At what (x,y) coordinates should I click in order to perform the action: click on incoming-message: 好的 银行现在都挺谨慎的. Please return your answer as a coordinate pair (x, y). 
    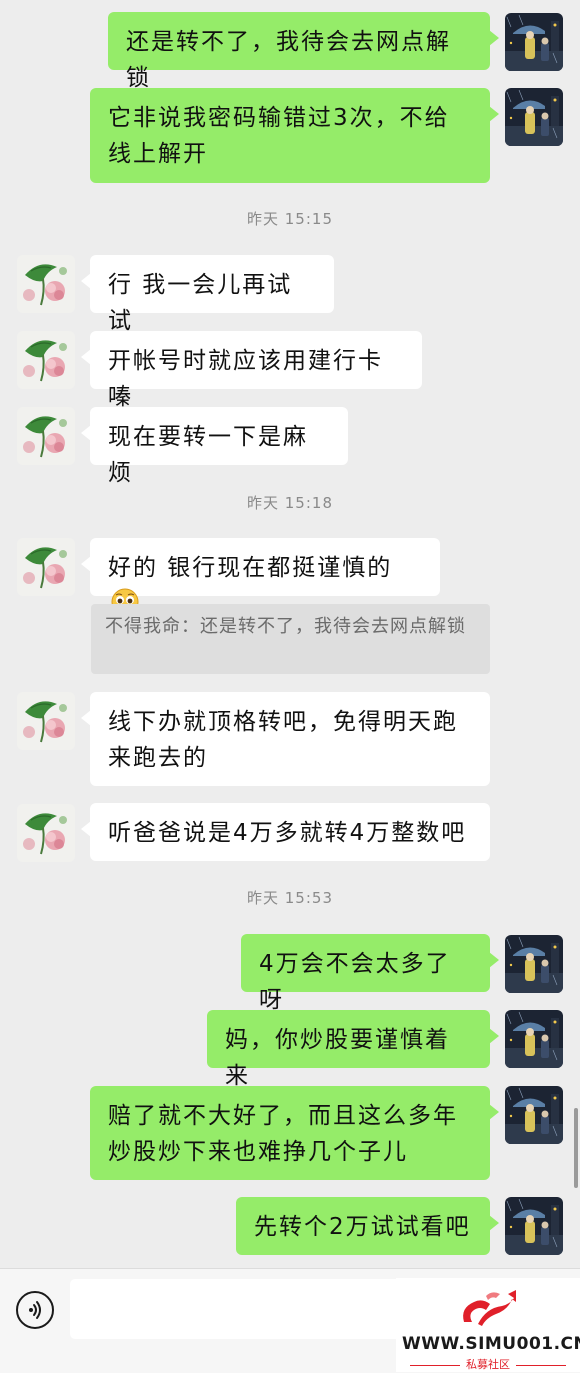
    Looking at the image, I should click on (260, 577).